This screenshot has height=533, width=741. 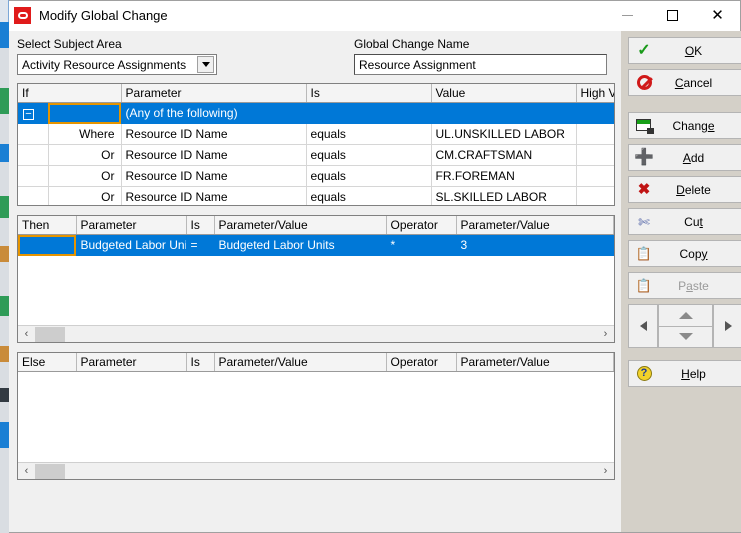 I want to click on nav-up-button, so click(x=685, y=315).